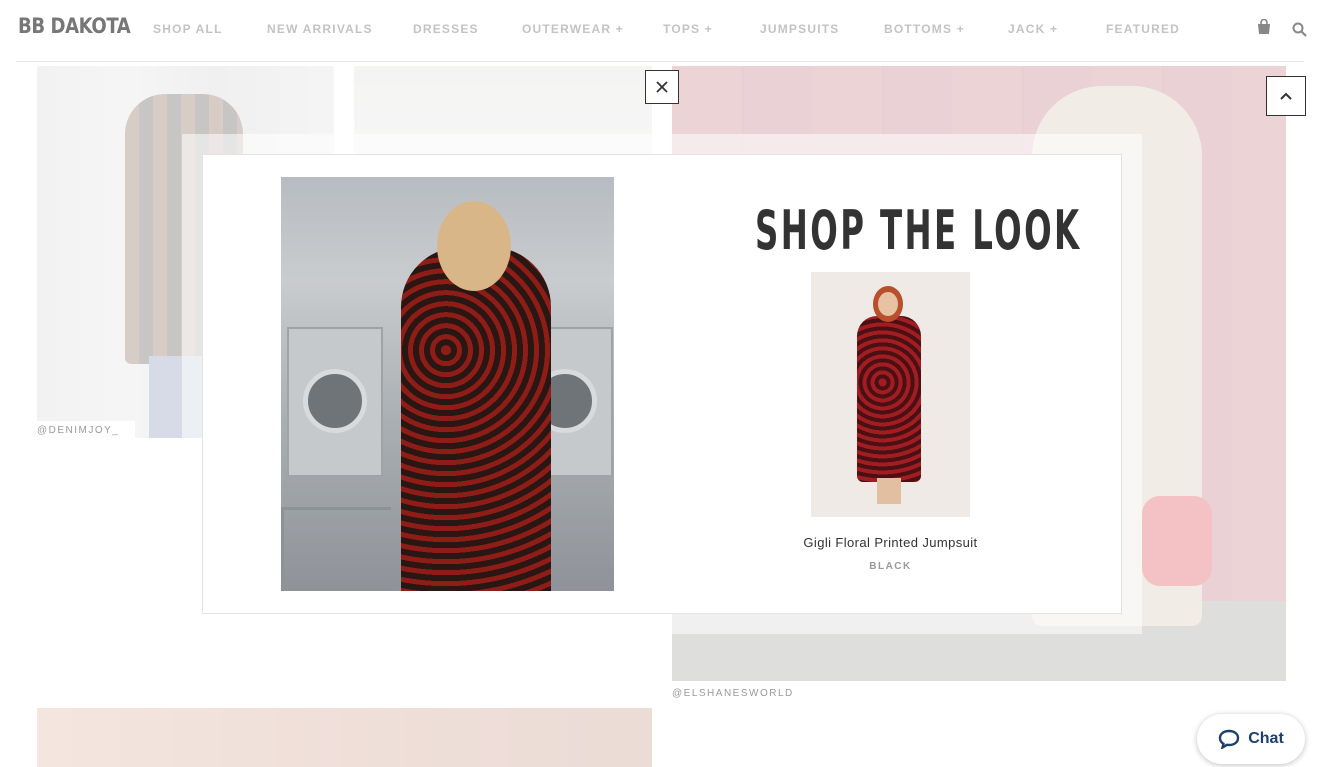 Image resolution: width=1320 pixels, height=767 pixels. Describe the element at coordinates (344, 737) in the screenshot. I see `gallery-tile-bottom` at that location.